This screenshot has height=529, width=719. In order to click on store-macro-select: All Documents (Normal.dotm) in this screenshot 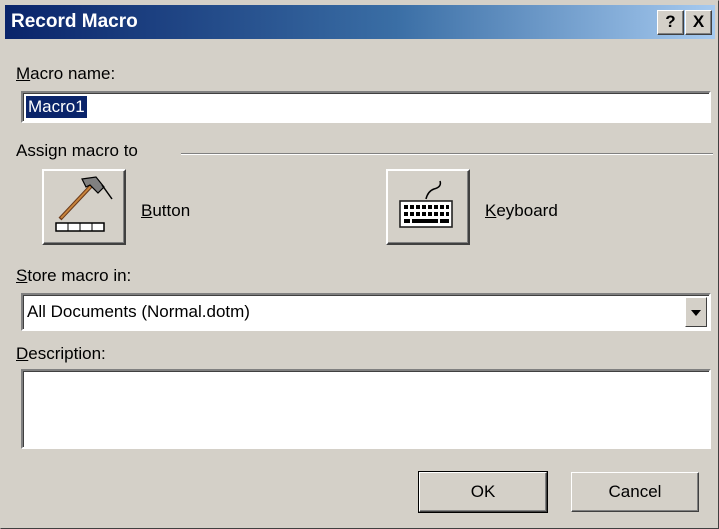, I will do `click(366, 312)`.